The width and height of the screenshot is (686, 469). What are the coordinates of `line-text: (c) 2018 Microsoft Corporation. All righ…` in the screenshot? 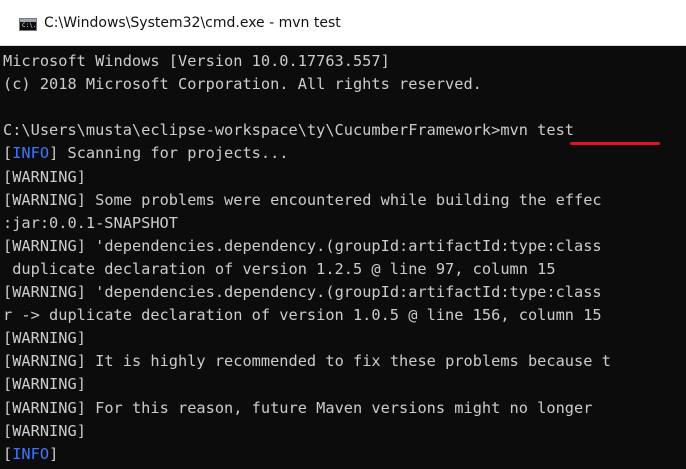 It's located at (242, 84).